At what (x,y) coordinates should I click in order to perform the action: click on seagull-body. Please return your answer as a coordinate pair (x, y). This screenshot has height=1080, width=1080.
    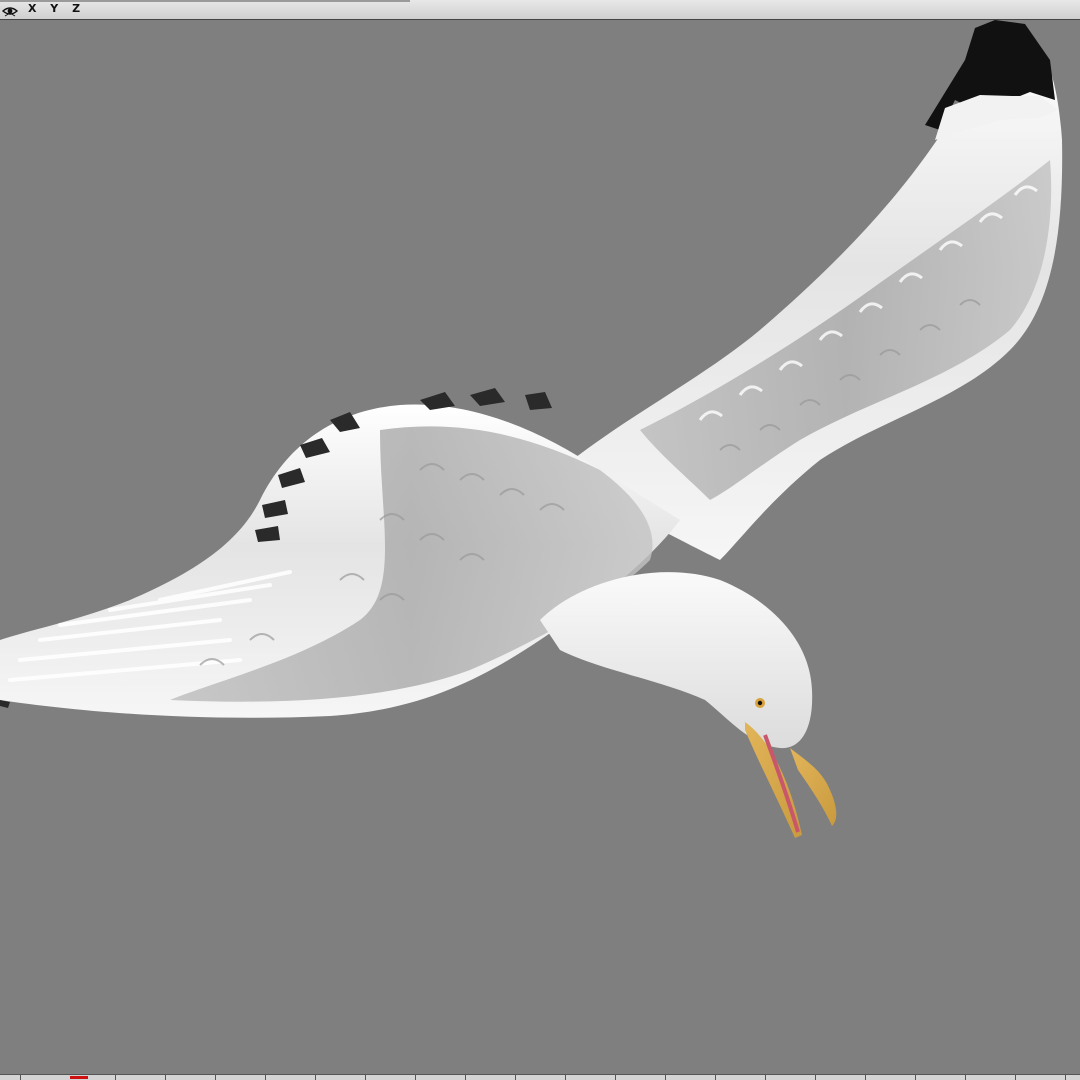
    Looking at the image, I should click on (676, 660).